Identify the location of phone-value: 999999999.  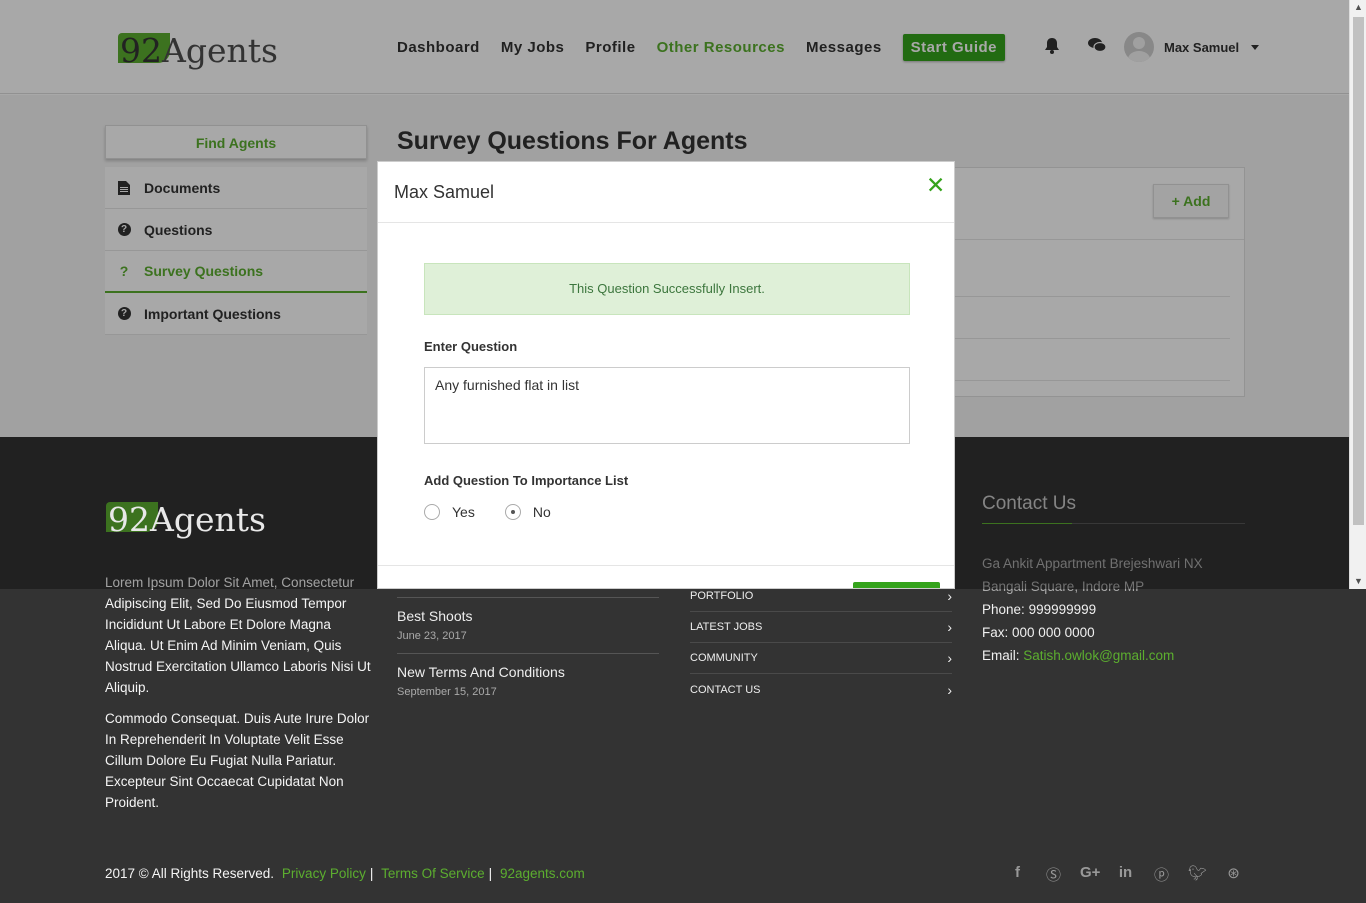
(1062, 609).